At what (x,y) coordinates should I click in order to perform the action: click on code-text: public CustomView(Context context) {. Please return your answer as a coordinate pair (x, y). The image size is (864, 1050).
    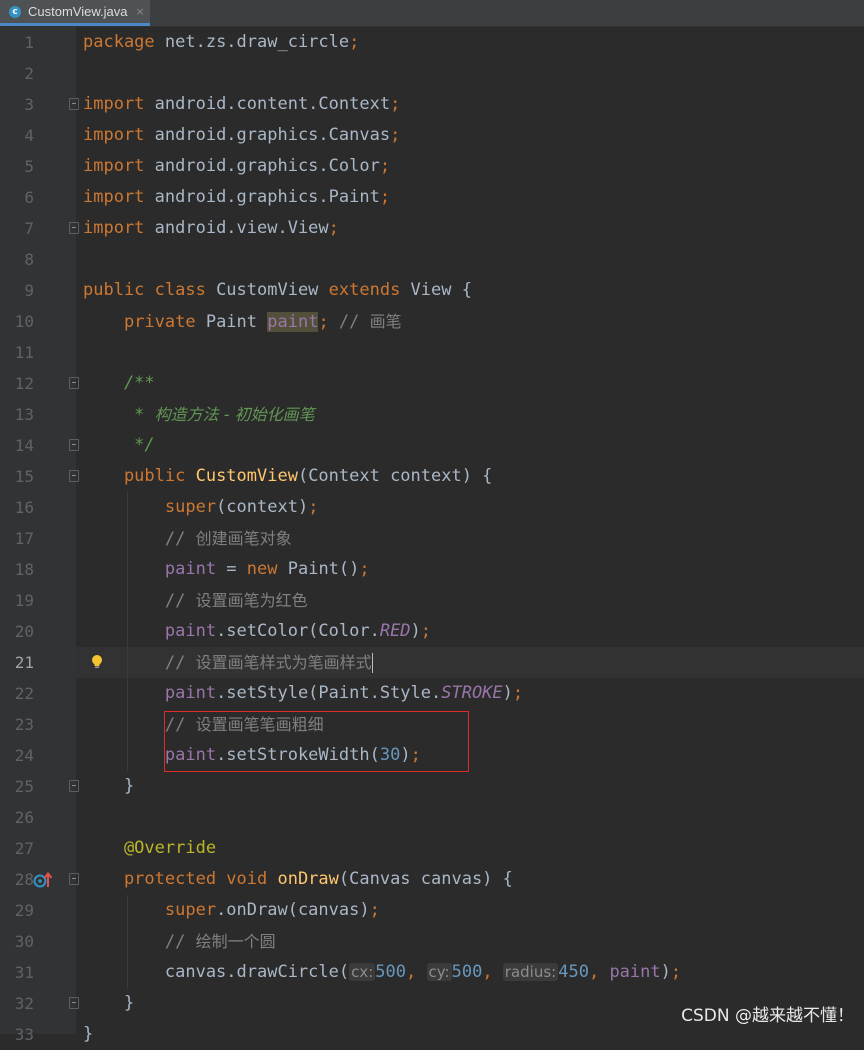
    Looking at the image, I should click on (287, 476).